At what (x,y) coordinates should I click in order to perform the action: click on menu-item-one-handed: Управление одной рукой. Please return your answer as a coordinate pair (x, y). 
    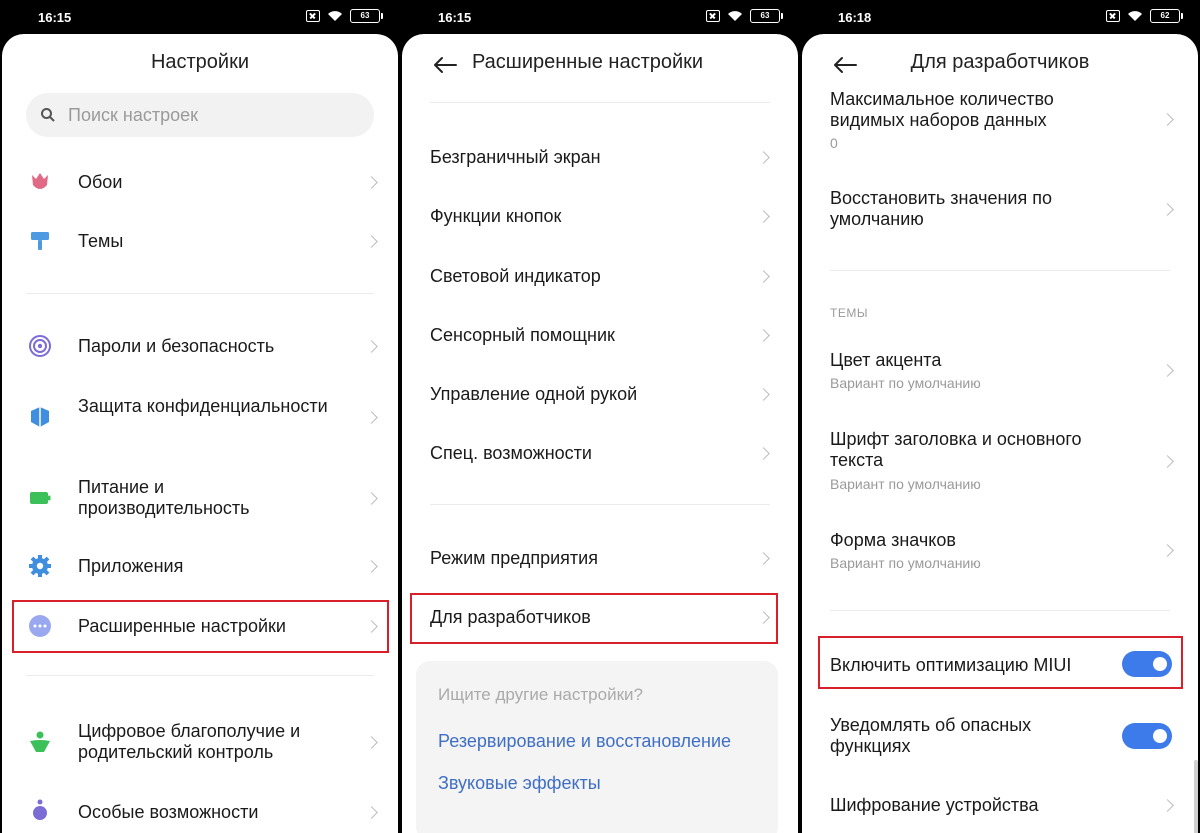
    Looking at the image, I should click on (600, 394).